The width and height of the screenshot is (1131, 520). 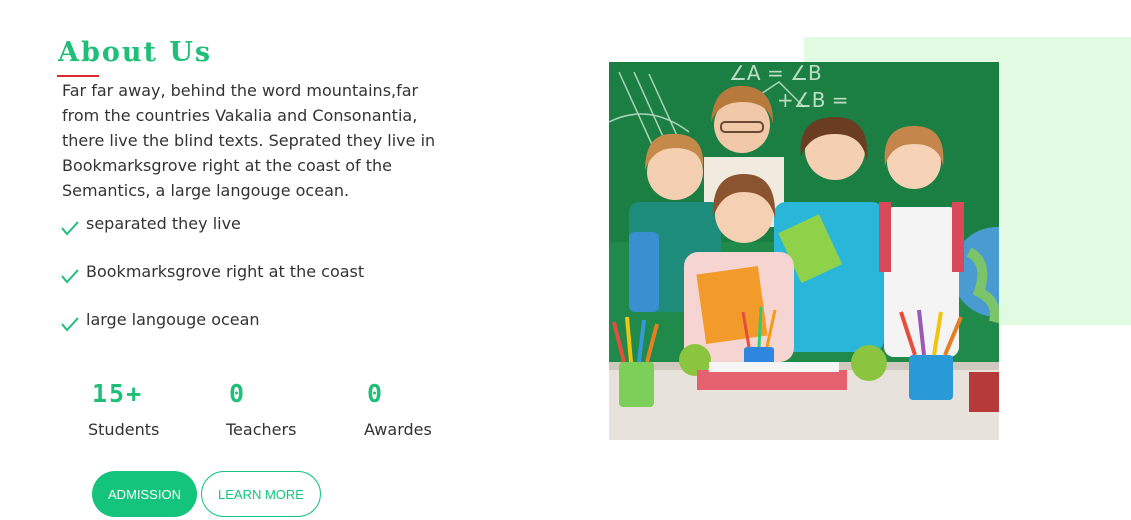 I want to click on stat-label: Students, so click(x=124, y=429).